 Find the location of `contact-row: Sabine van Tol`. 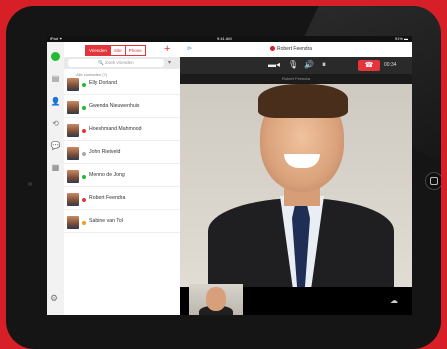

contact-row: Sabine van Tol is located at coordinates (122, 223).